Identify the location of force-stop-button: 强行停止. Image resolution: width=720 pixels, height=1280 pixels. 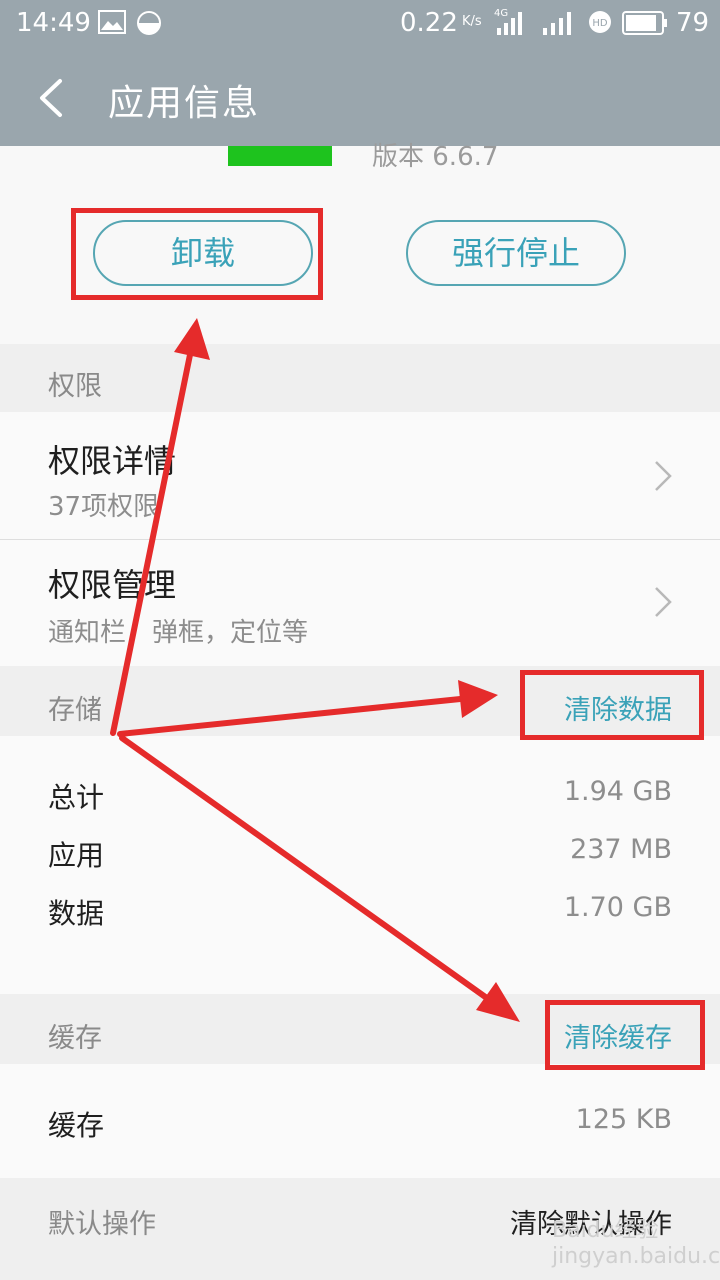
(516, 253).